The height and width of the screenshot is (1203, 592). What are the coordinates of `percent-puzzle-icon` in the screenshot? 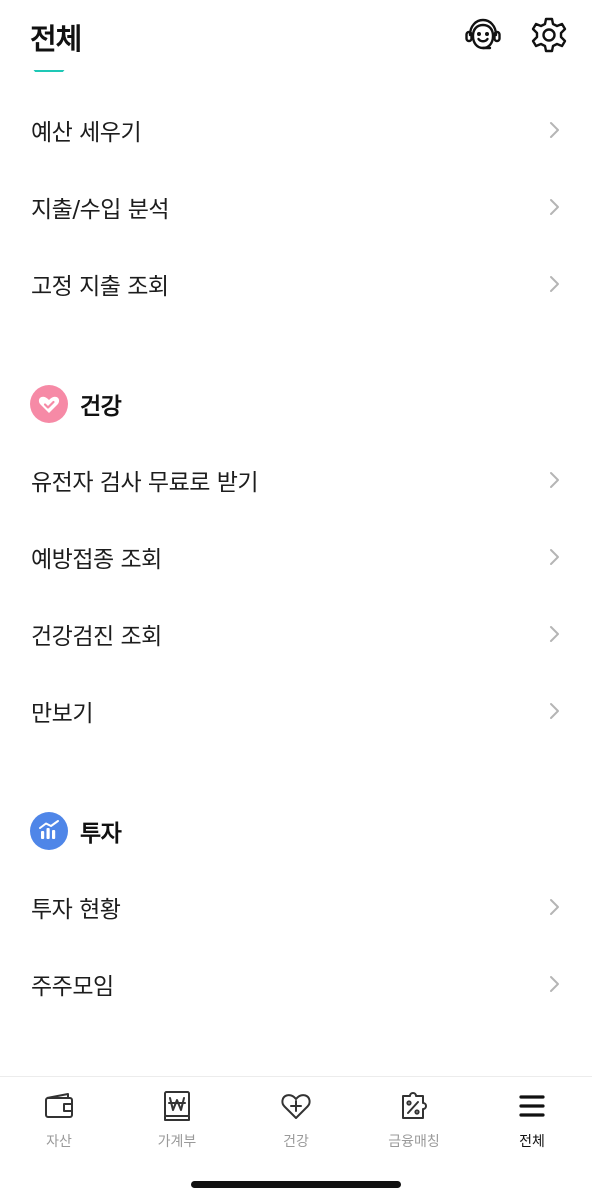 It's located at (414, 1106).